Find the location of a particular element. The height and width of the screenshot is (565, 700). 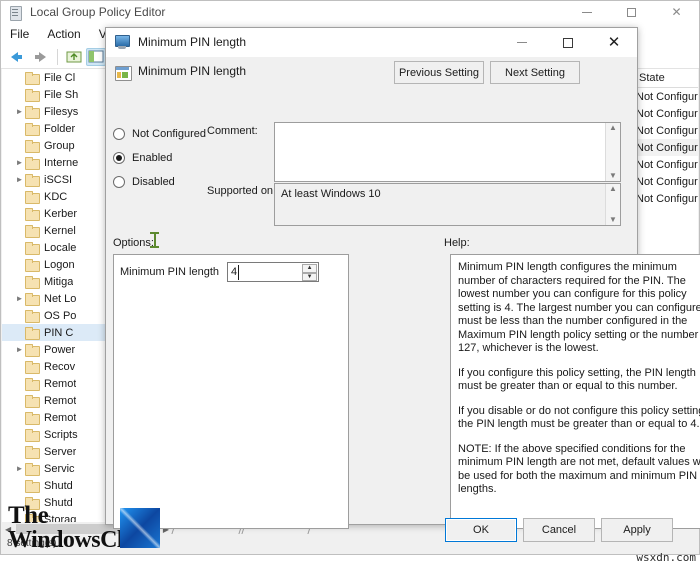

main-window-controls: ✕ is located at coordinates (631, 12).